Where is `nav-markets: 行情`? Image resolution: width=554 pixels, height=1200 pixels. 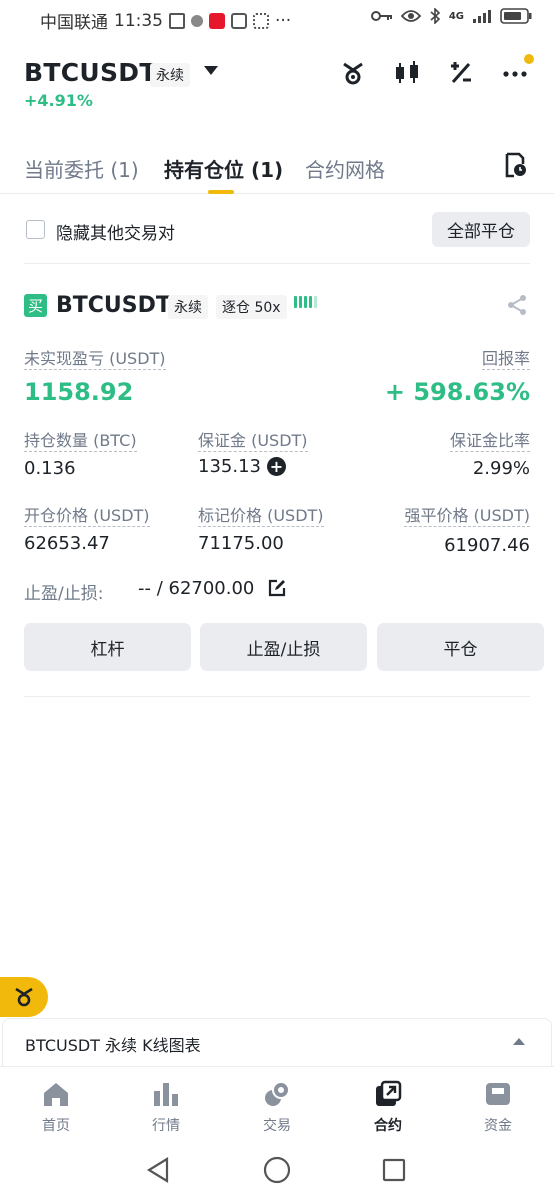
nav-markets: 行情 is located at coordinates (166, 1107).